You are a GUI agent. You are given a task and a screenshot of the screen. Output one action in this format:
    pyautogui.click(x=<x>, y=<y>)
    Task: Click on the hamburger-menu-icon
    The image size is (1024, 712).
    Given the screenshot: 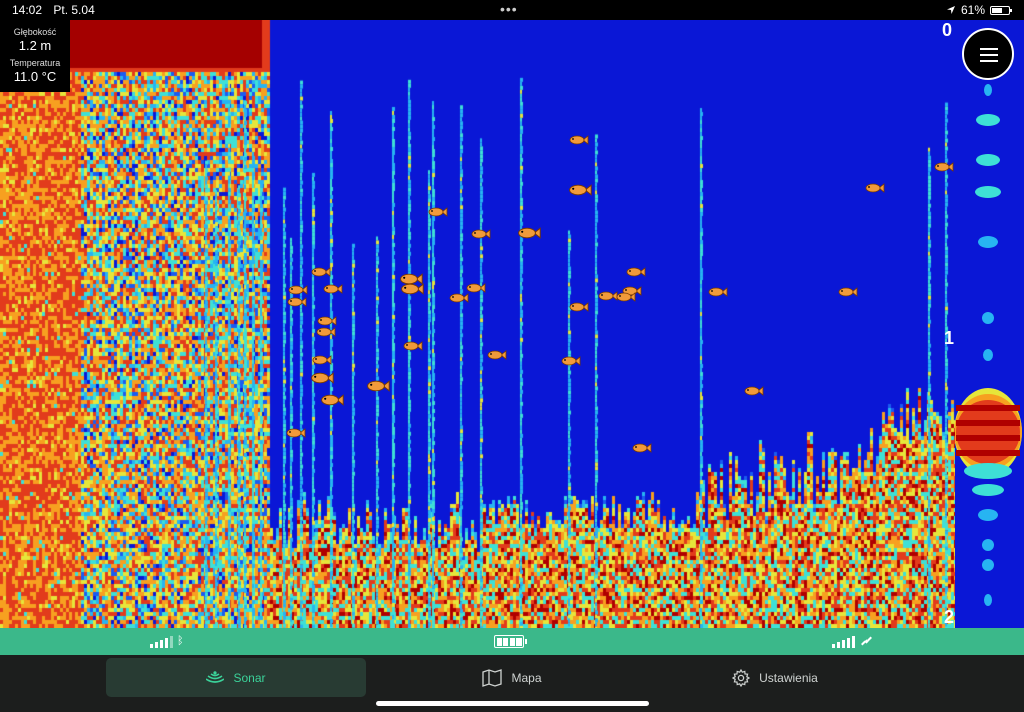 What is the action you would take?
    pyautogui.click(x=988, y=54)
    